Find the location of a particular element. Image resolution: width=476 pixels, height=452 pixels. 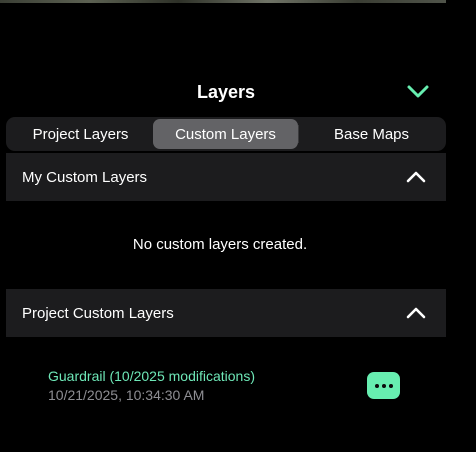

project-custom-layers-header: Project Custom Layers is located at coordinates (226, 313).